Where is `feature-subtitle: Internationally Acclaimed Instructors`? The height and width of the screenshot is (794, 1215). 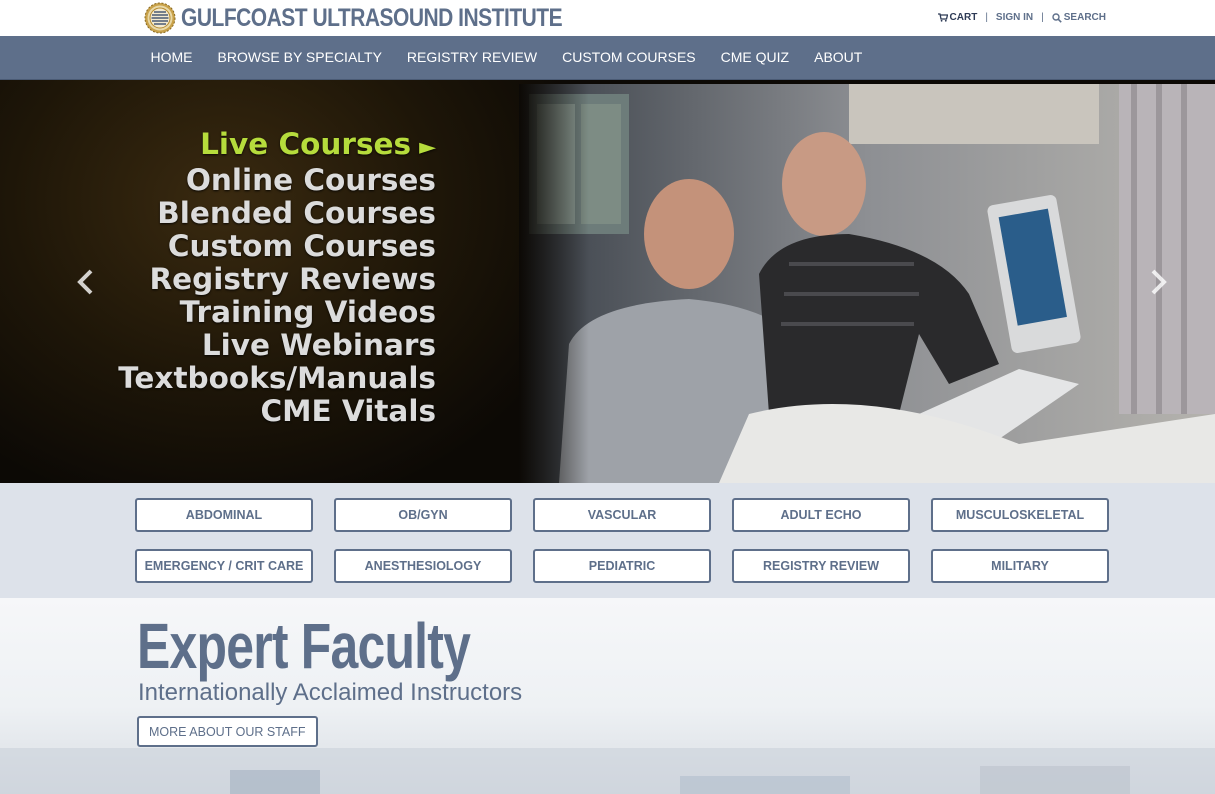
feature-subtitle: Internationally Acclaimed Instructors is located at coordinates (330, 692).